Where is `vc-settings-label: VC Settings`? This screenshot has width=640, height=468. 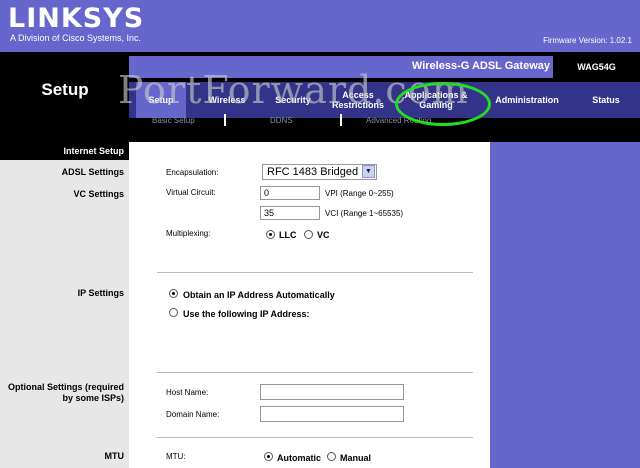 vc-settings-label: VC Settings is located at coordinates (98, 194).